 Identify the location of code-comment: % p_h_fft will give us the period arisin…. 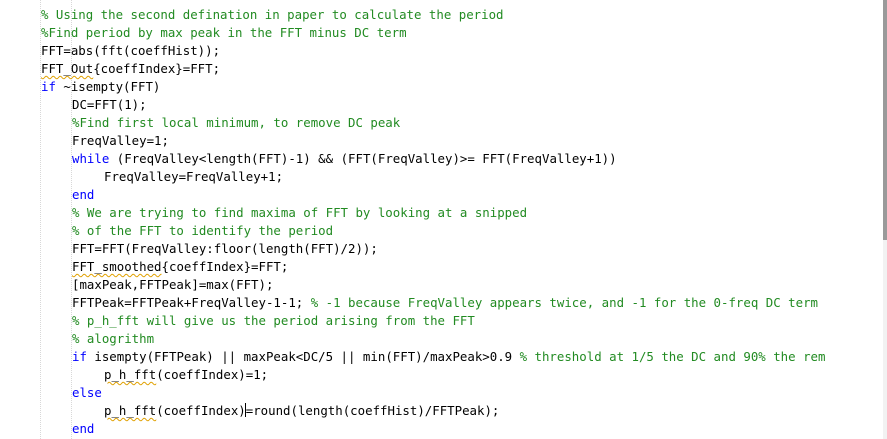
(273, 320).